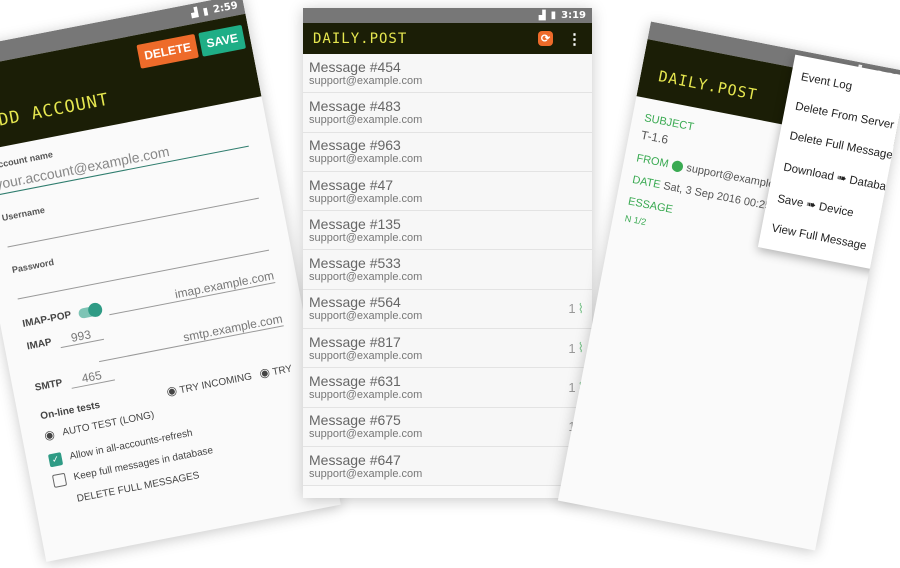  Describe the element at coordinates (447, 74) in the screenshot. I see `message-row: Message #454 support@example.com` at that location.